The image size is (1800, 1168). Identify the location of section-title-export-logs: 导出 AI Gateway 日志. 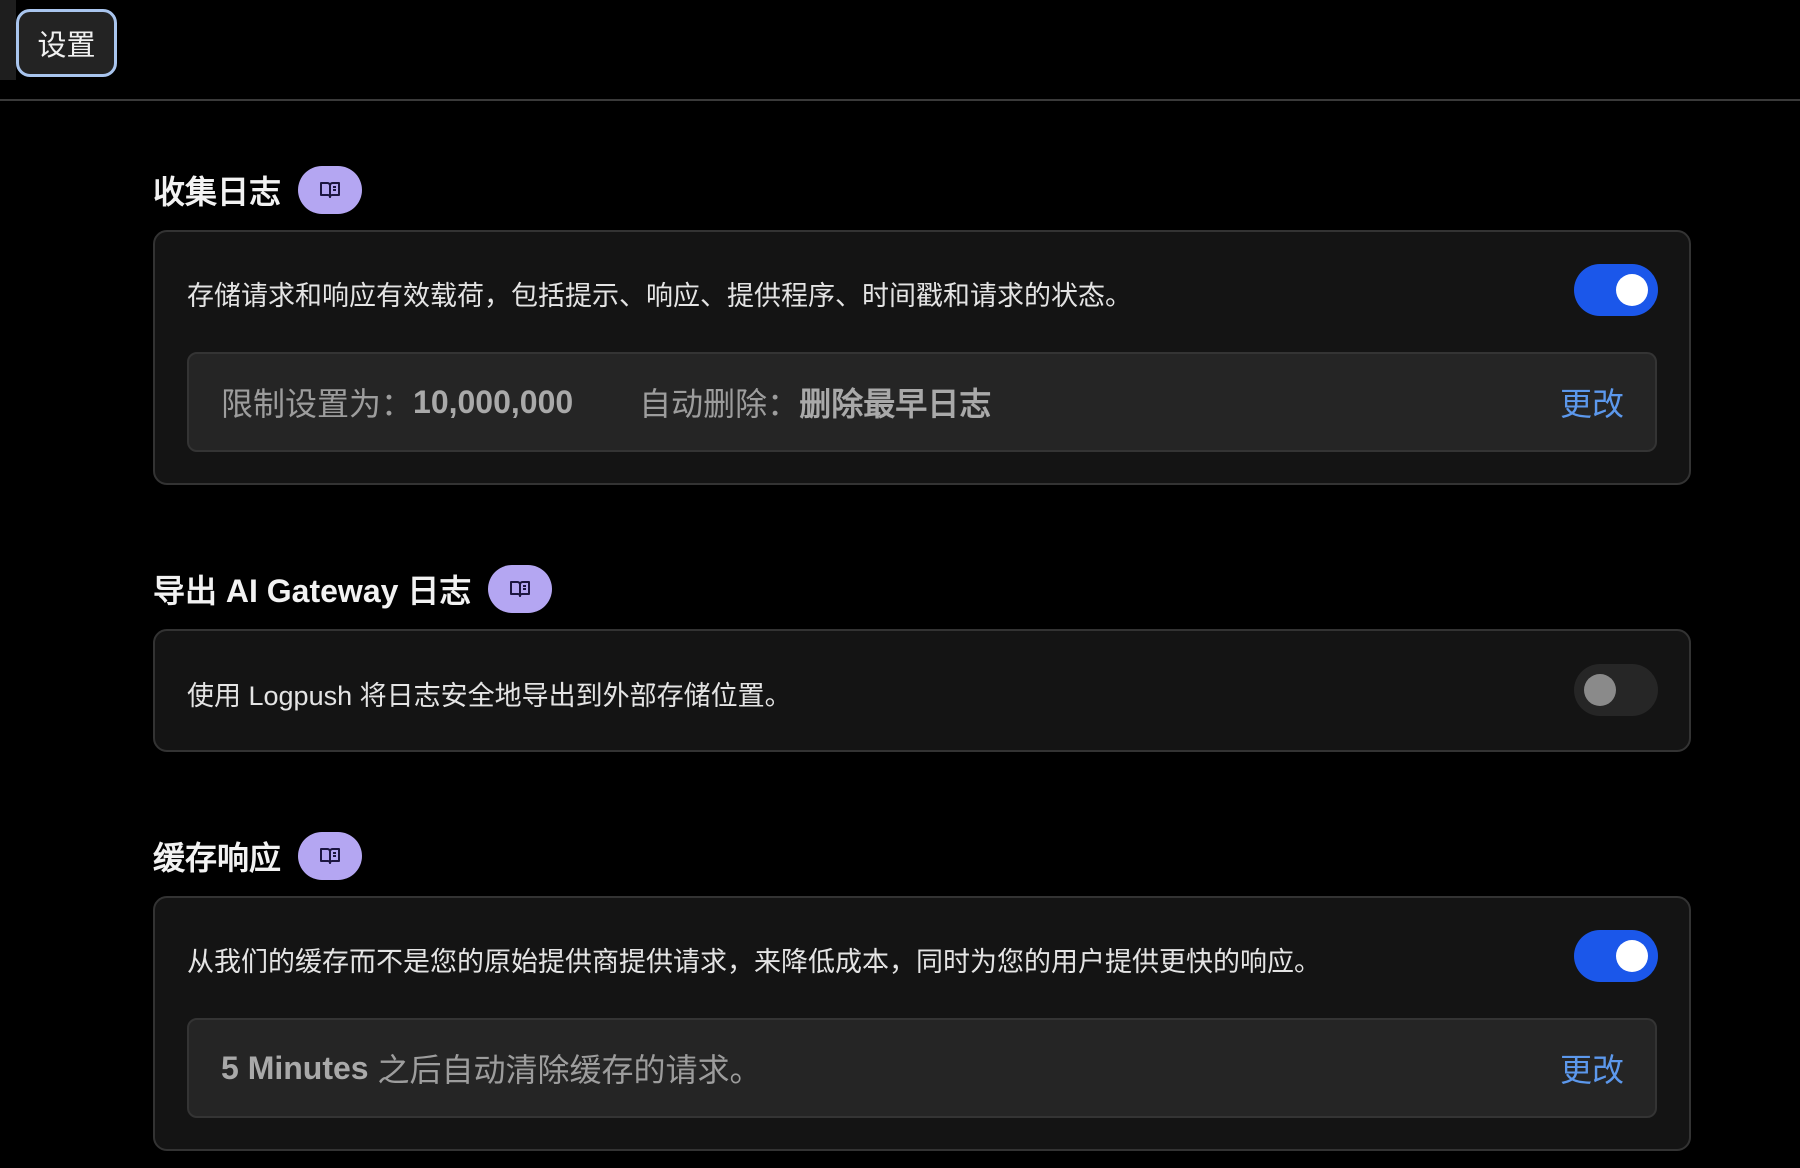
(353, 589).